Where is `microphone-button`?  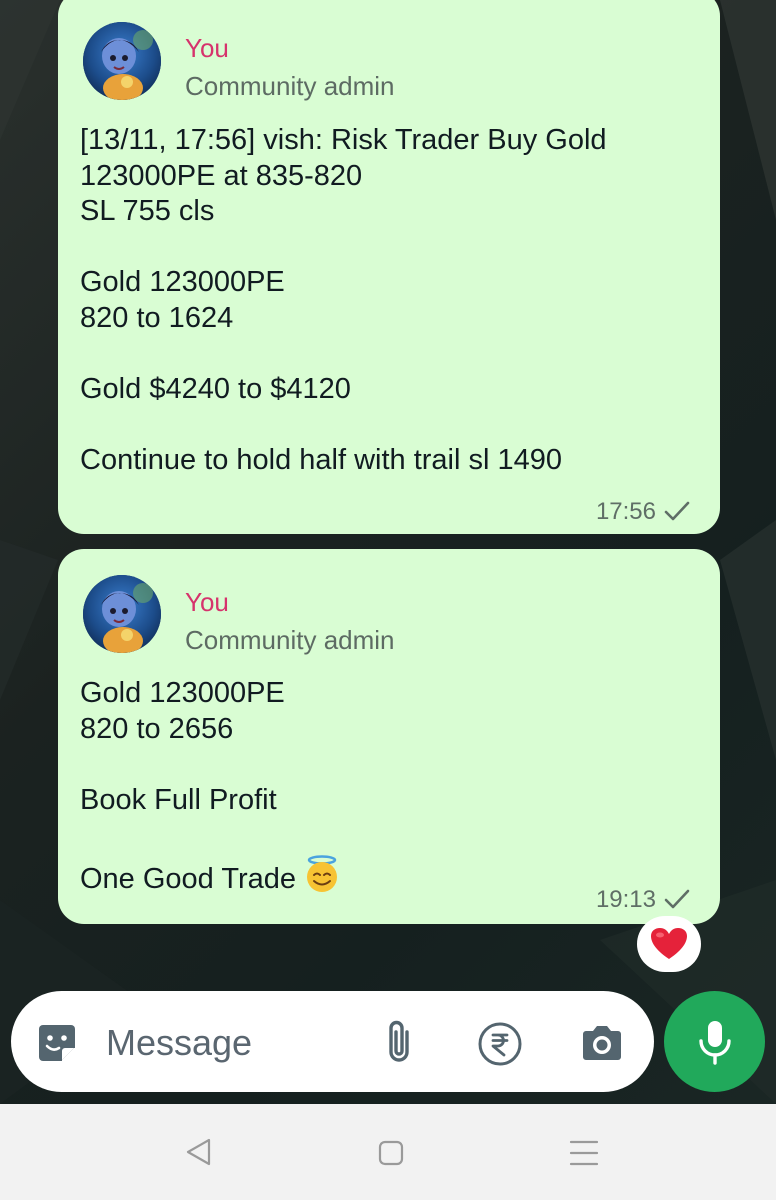
microphone-button is located at coordinates (714, 1041).